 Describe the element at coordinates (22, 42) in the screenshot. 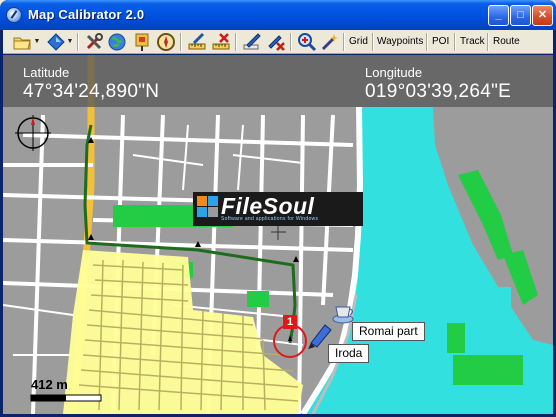

I see `open-folder-icon` at that location.